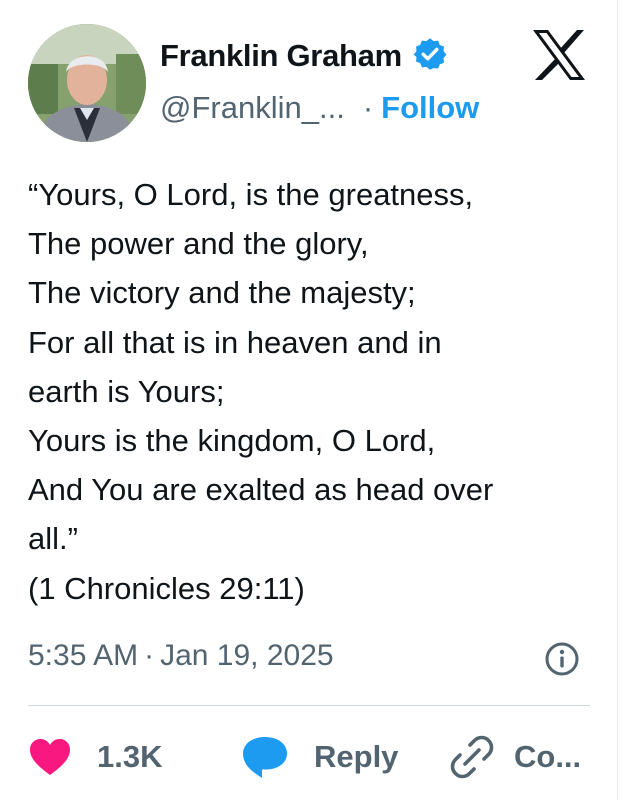 The image size is (633, 800). What do you see at coordinates (222, 293) in the screenshot?
I see `tweet-line: The victory and the majesty;` at bounding box center [222, 293].